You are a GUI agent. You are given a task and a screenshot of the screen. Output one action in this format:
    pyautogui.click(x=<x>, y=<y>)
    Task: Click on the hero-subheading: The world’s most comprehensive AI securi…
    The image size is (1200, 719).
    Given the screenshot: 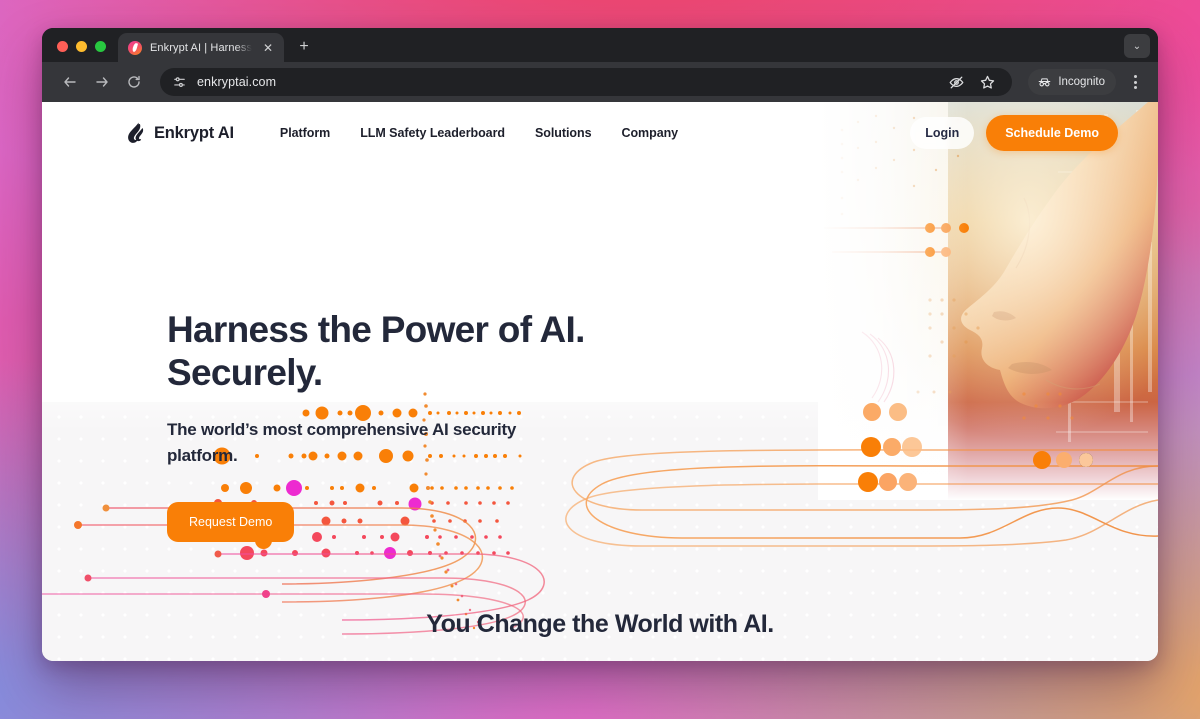 What is the action you would take?
    pyautogui.click(x=342, y=442)
    